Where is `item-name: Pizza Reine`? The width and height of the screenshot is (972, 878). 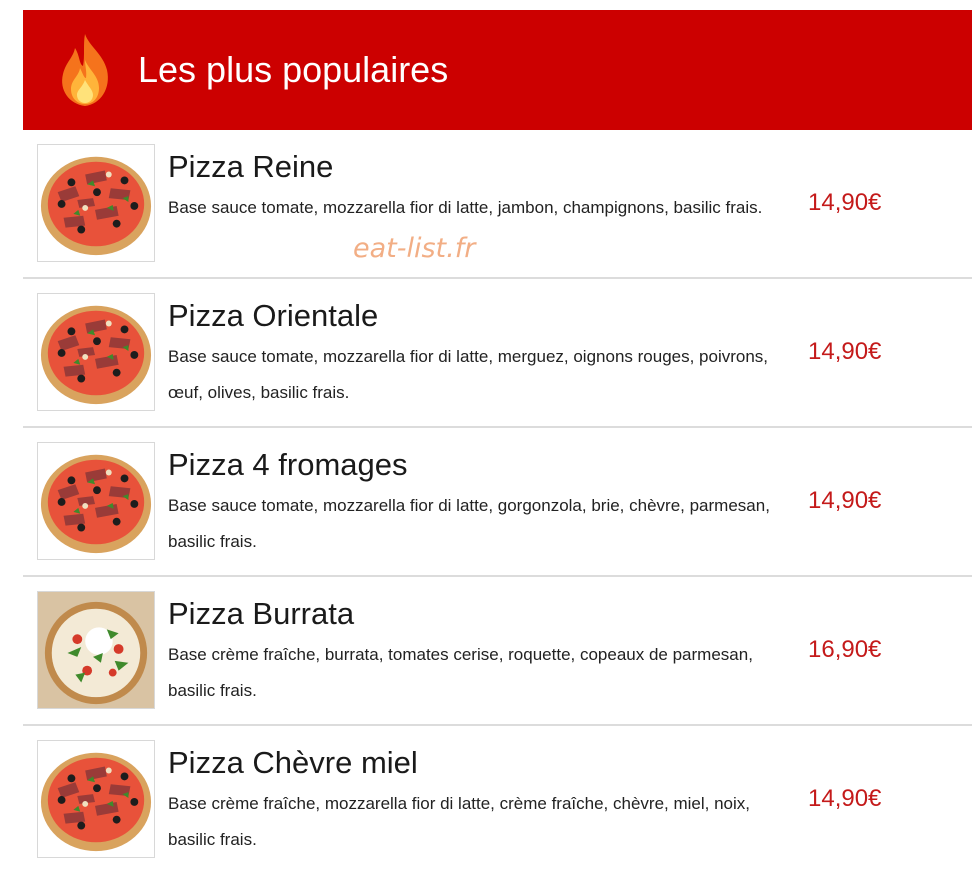 item-name: Pizza Reine is located at coordinates (251, 166).